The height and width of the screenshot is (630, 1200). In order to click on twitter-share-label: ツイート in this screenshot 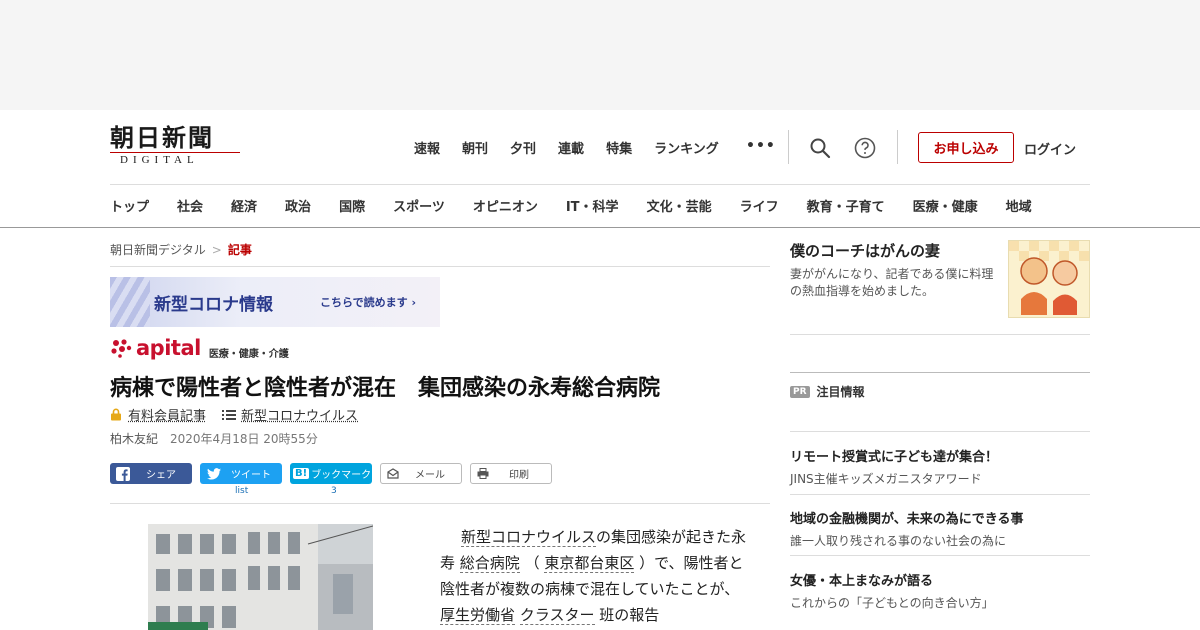, I will do `click(251, 475)`.